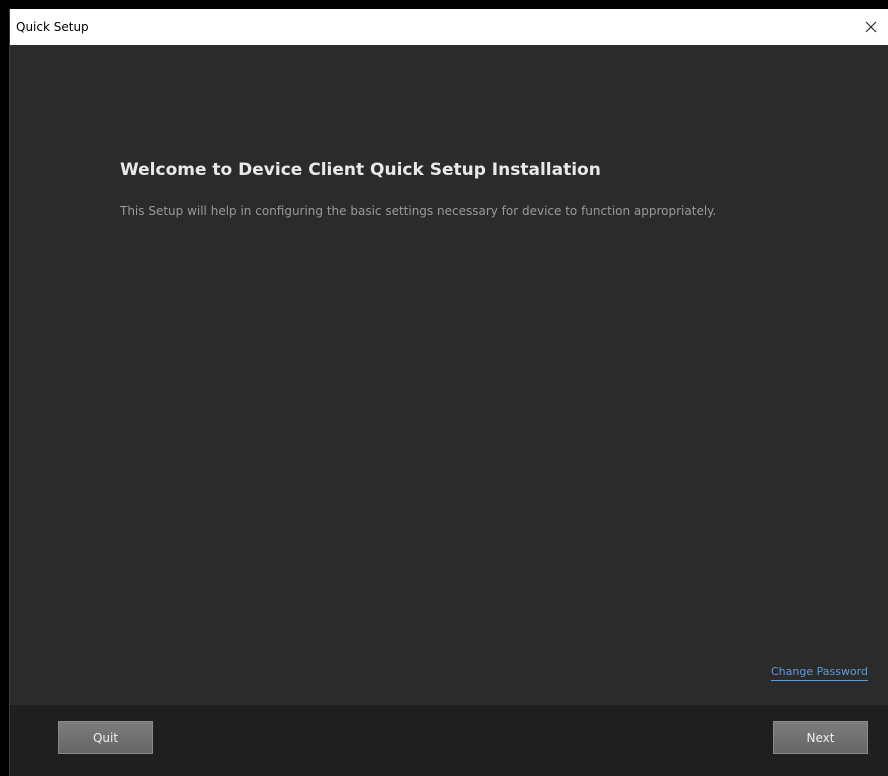 This screenshot has width=888, height=776. What do you see at coordinates (449, 27) in the screenshot?
I see `title-bar: Quick Setup` at bounding box center [449, 27].